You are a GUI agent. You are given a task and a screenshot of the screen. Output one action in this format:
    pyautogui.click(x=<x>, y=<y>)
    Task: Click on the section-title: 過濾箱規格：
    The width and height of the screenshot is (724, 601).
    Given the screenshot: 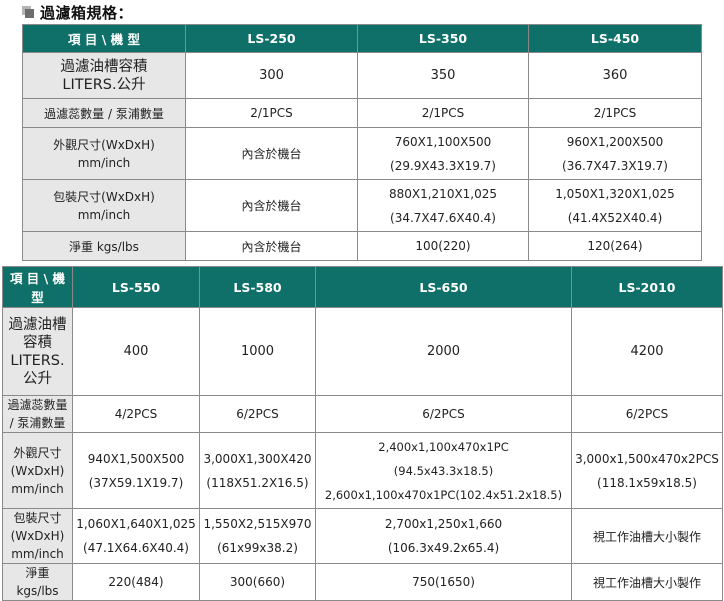 What is the action you would take?
    pyautogui.click(x=87, y=12)
    